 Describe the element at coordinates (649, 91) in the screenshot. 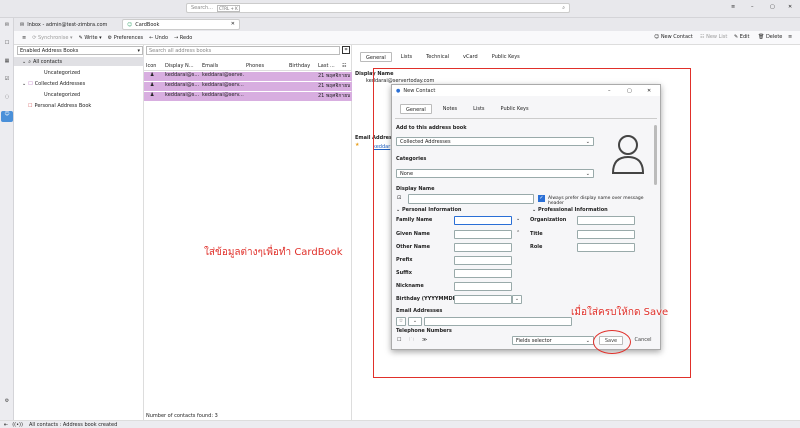

I see `dialog-close-icon: ✕` at that location.